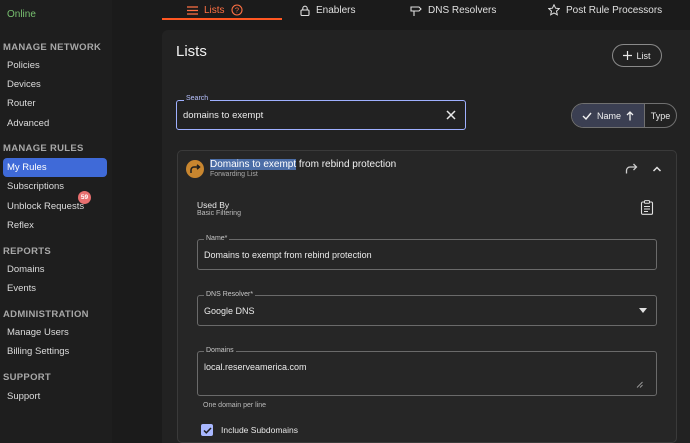 The width and height of the screenshot is (690, 443). Describe the element at coordinates (554, 10) in the screenshot. I see `star-icon` at that location.